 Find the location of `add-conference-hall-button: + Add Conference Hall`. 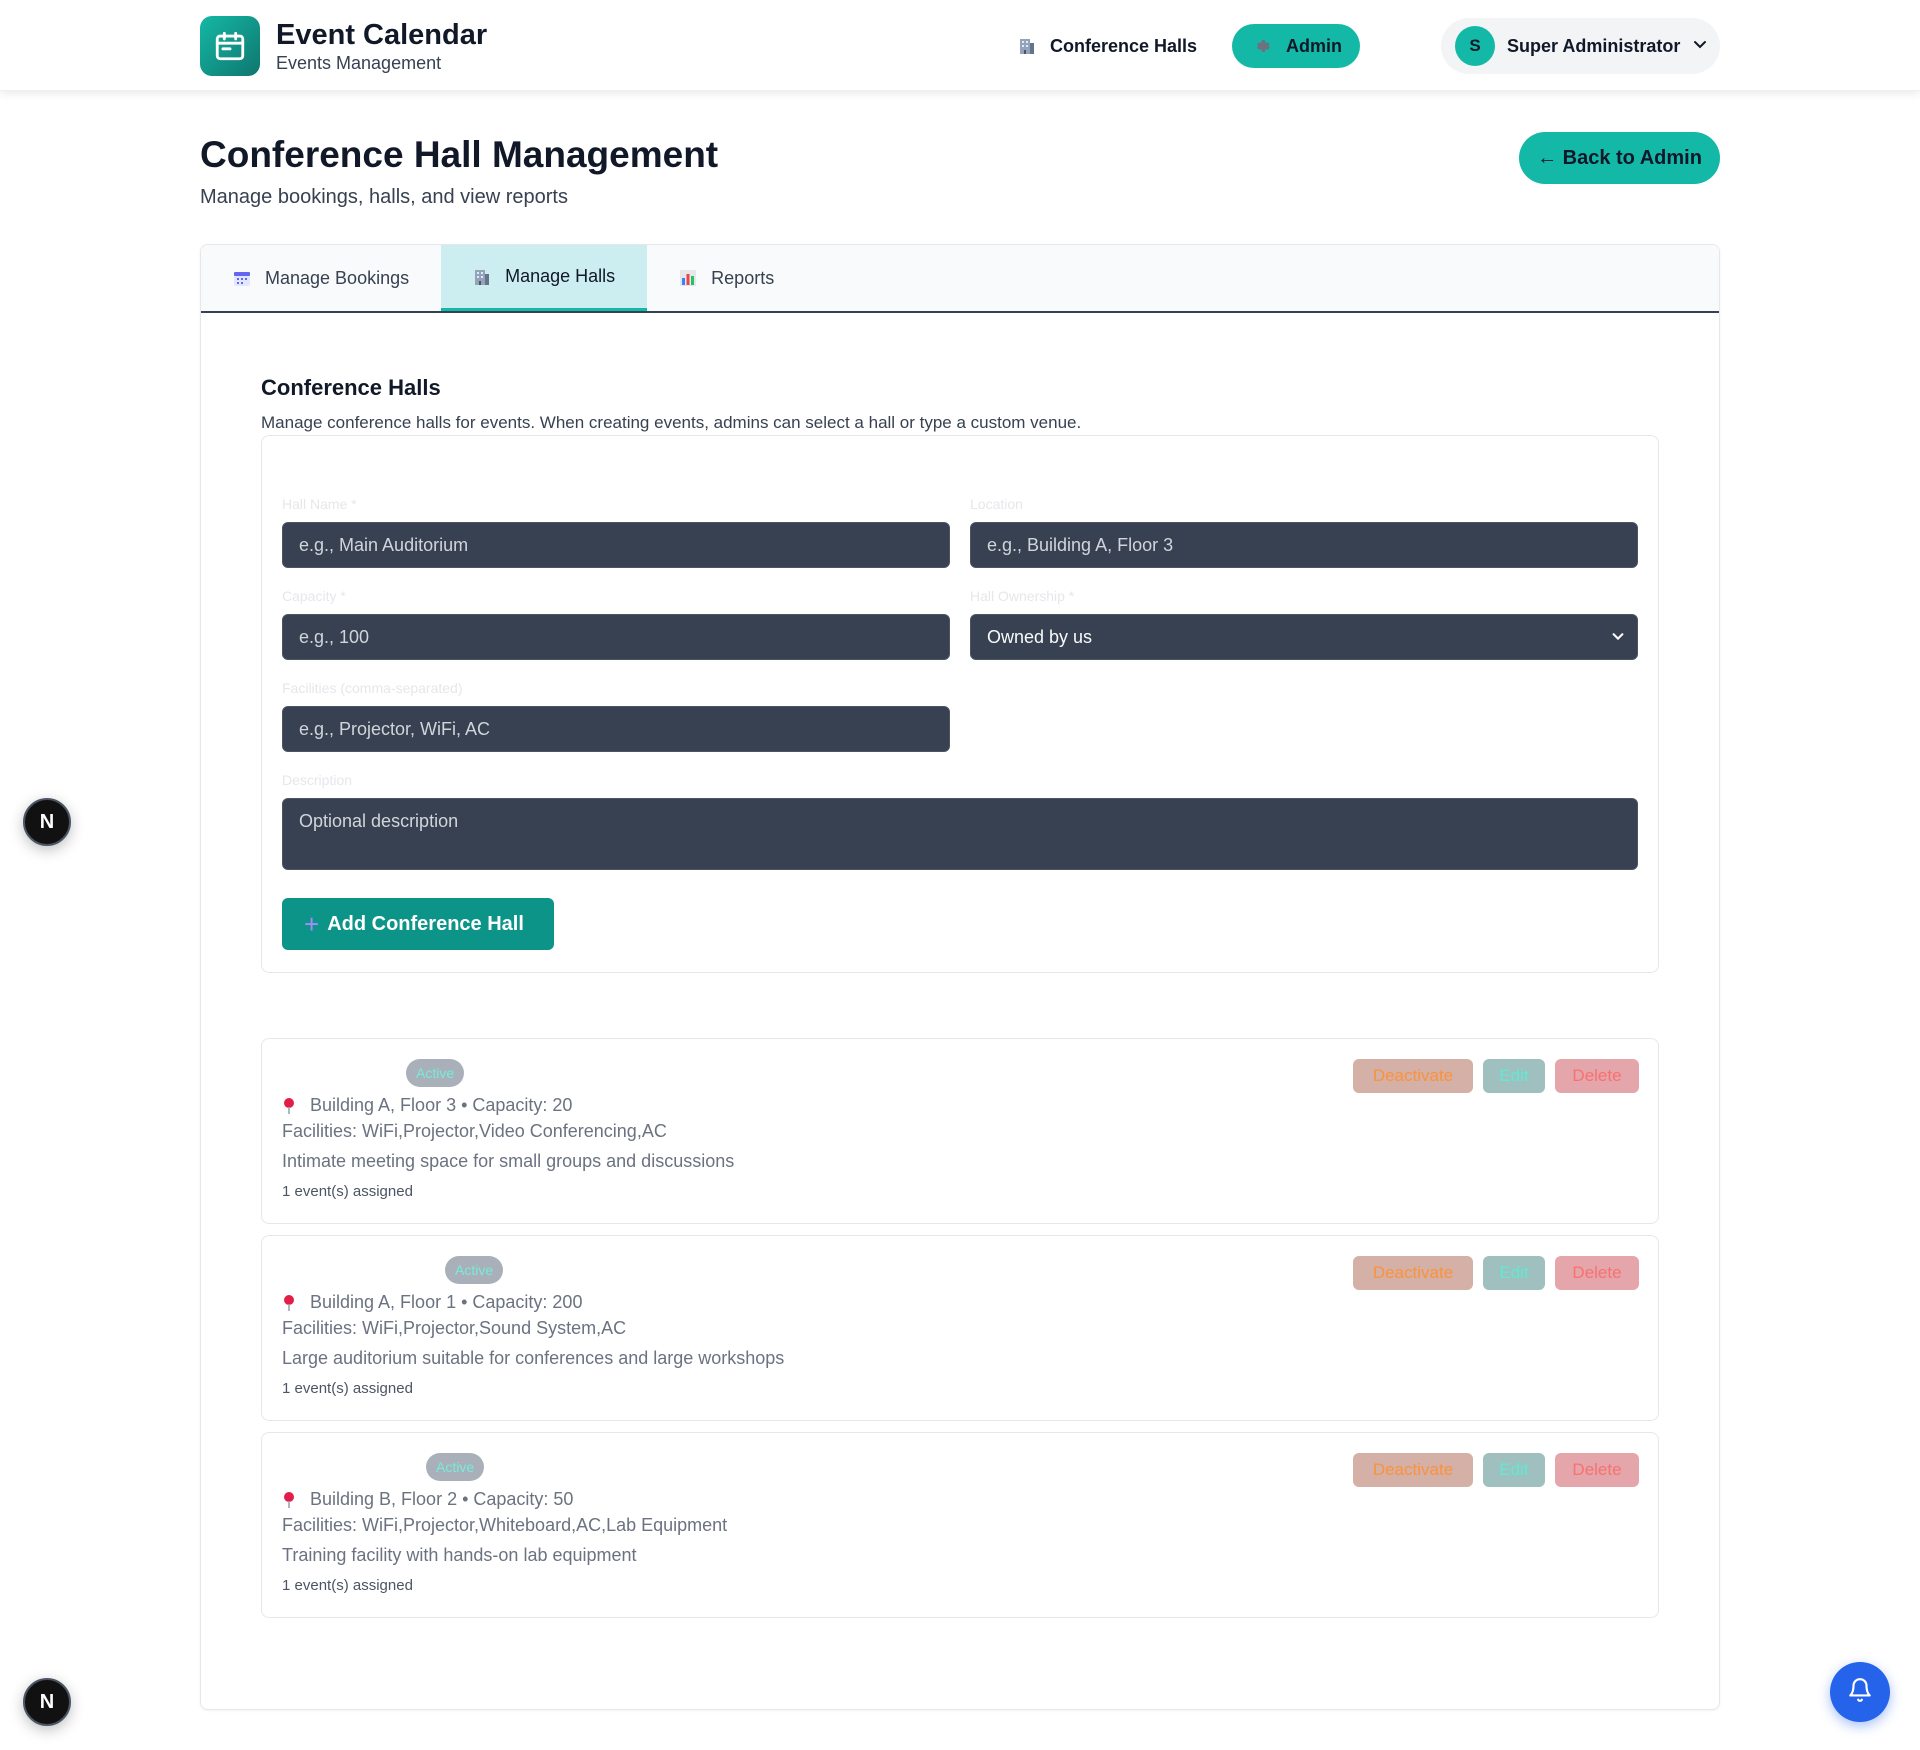

add-conference-hall-button: + Add Conference Hall is located at coordinates (418, 924).